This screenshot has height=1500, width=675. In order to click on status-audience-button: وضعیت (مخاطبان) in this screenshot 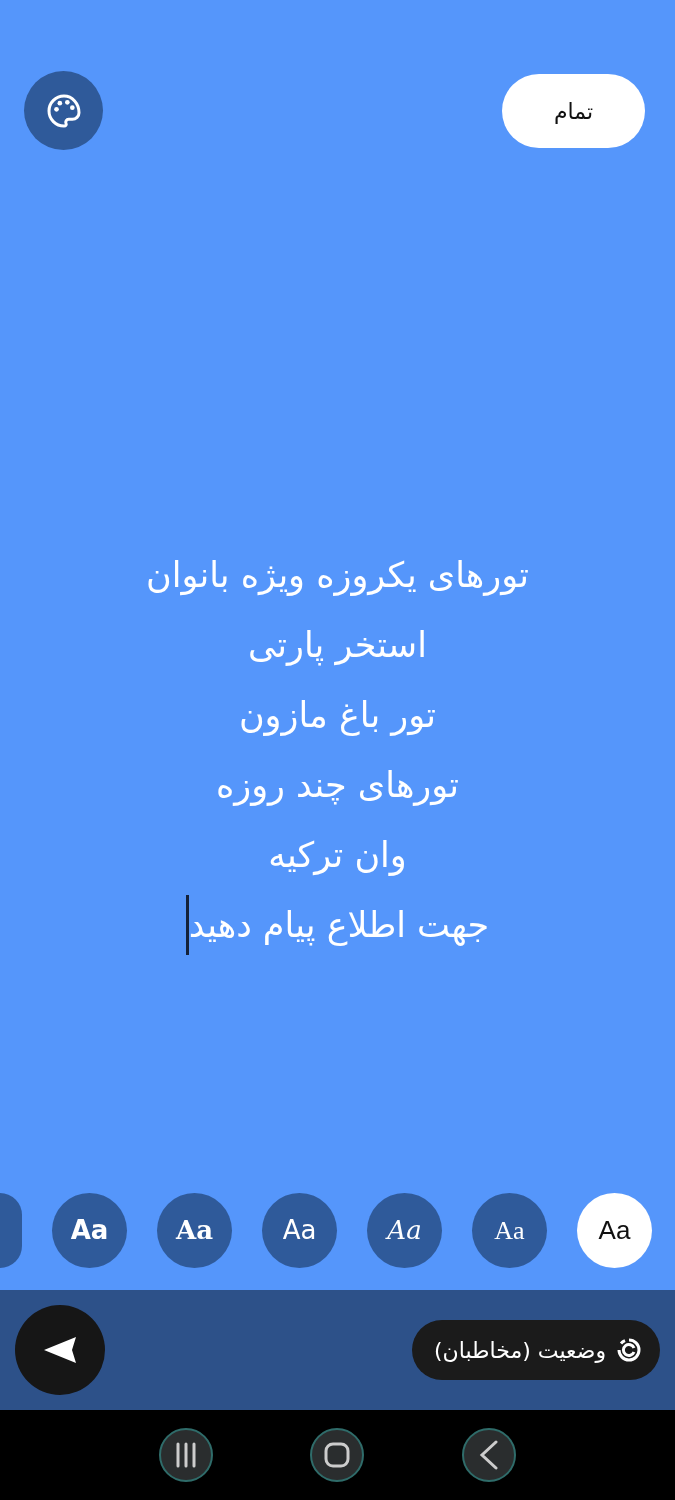, I will do `click(536, 1350)`.